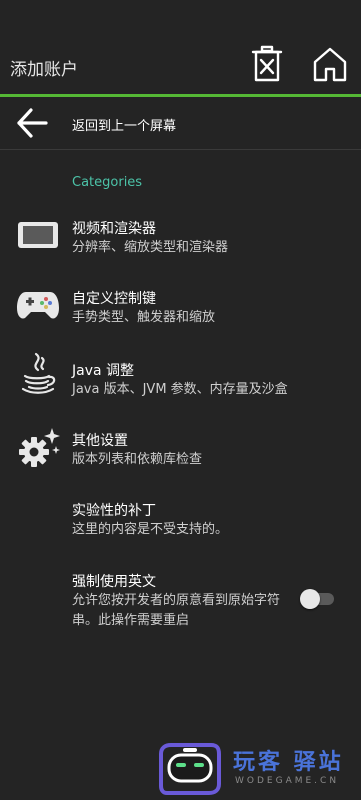  What do you see at coordinates (124, 126) in the screenshot?
I see `back-label: 返回到上一个屏幕` at bounding box center [124, 126].